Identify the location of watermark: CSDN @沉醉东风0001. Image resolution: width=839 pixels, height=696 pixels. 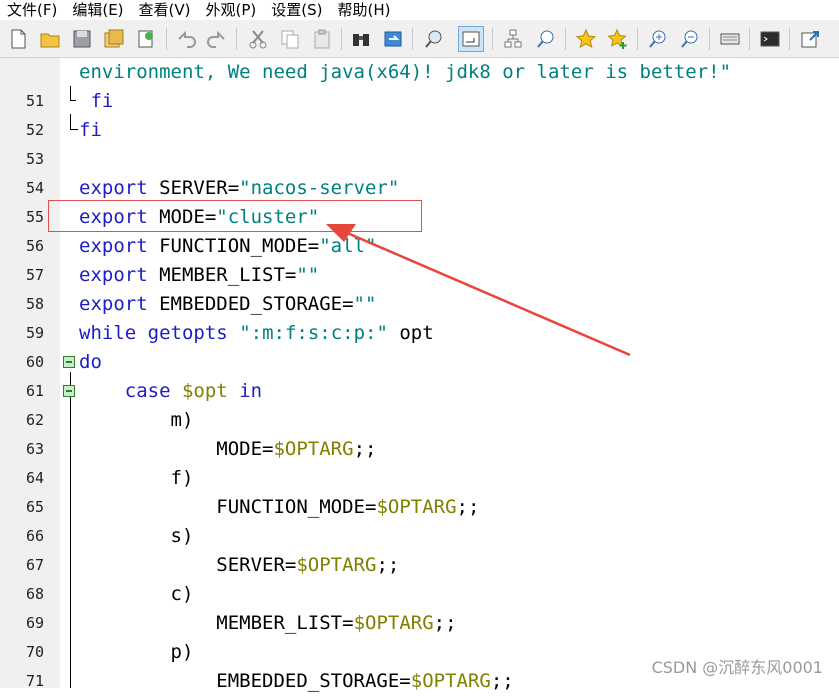
(737, 667).